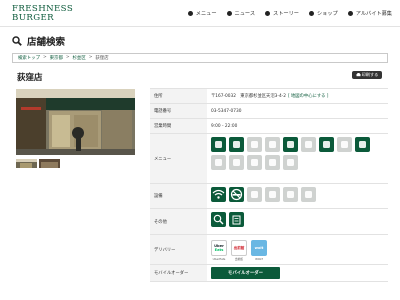 This screenshot has height=300, width=400. Describe the element at coordinates (245, 14) in the screenshot. I see `nav-label: ニュース` at that location.